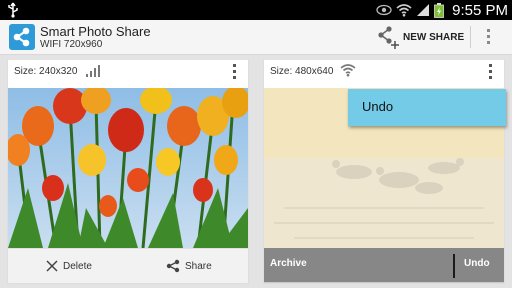 The image size is (512, 288). What do you see at coordinates (128, 74) in the screenshot?
I see `card-header: Size: 240x320` at bounding box center [128, 74].